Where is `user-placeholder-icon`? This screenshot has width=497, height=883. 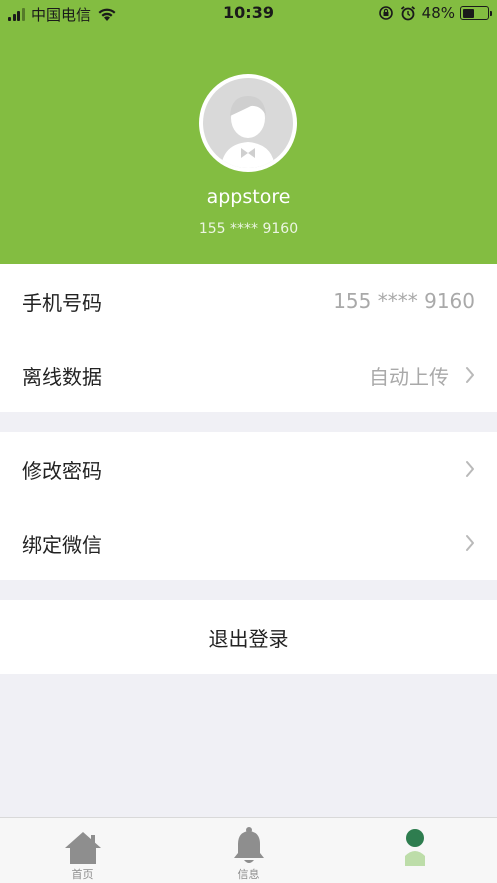
user-placeholder-icon is located at coordinates (248, 132).